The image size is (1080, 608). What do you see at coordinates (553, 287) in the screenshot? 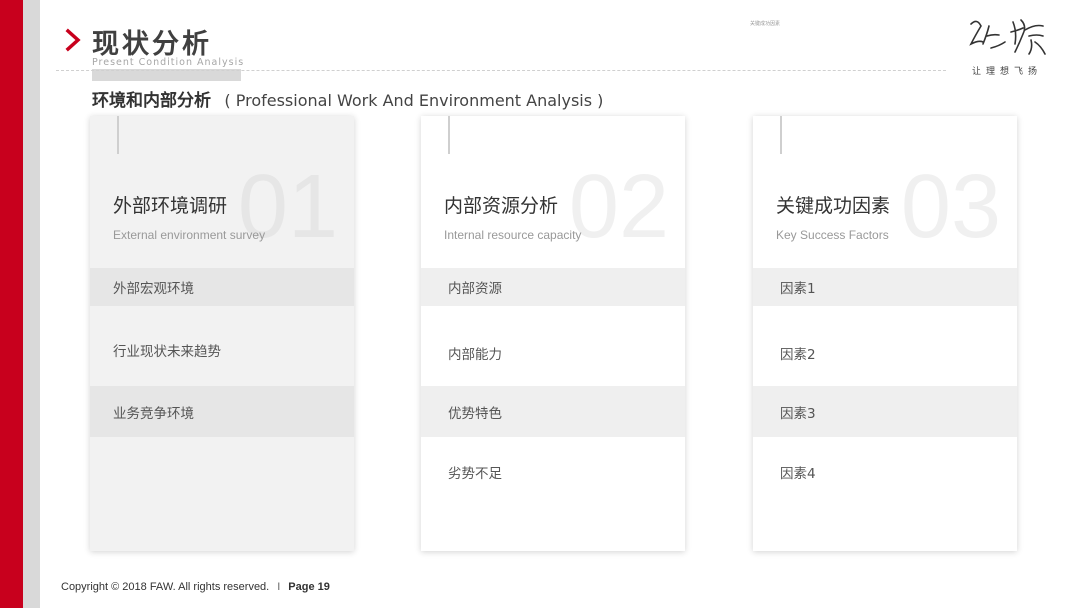
I see `list-item: 内部资源` at bounding box center [553, 287].